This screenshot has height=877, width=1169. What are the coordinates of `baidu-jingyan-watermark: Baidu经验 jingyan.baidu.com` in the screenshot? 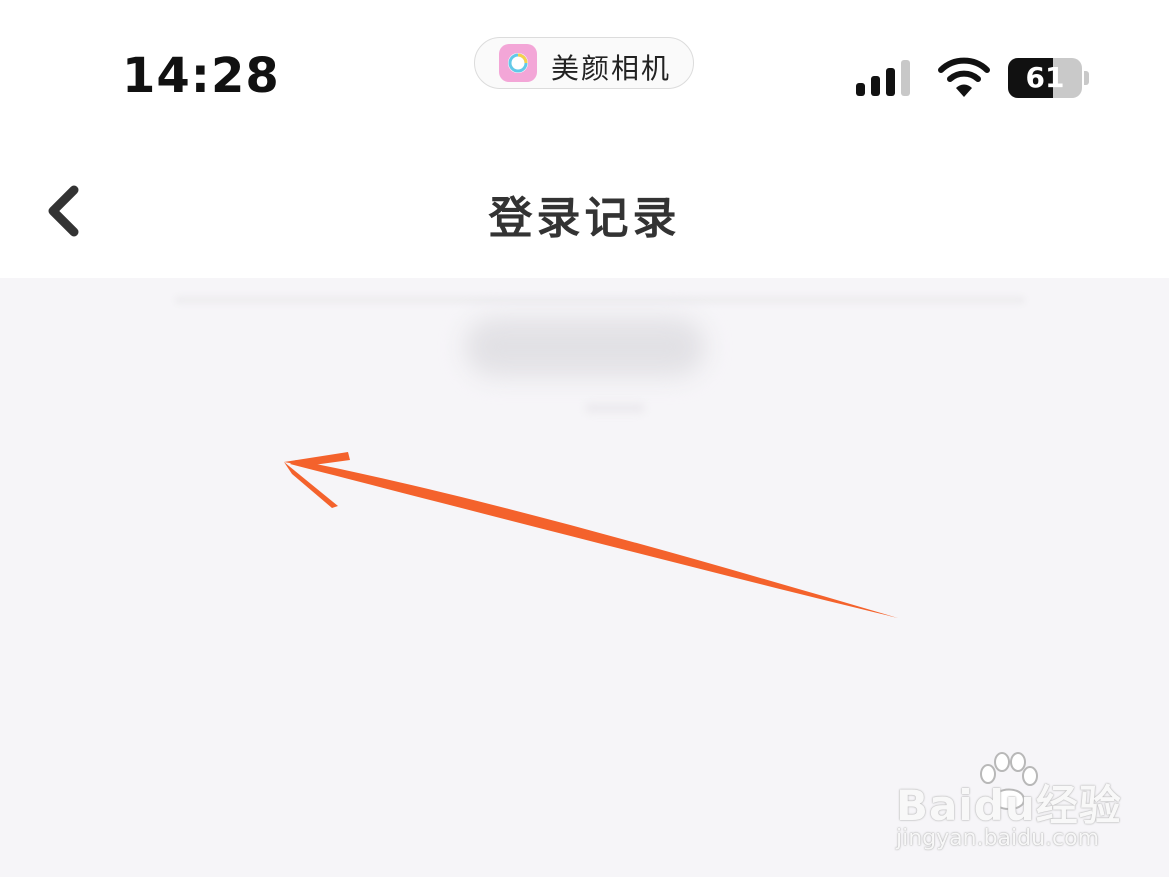 It's located at (1011, 805).